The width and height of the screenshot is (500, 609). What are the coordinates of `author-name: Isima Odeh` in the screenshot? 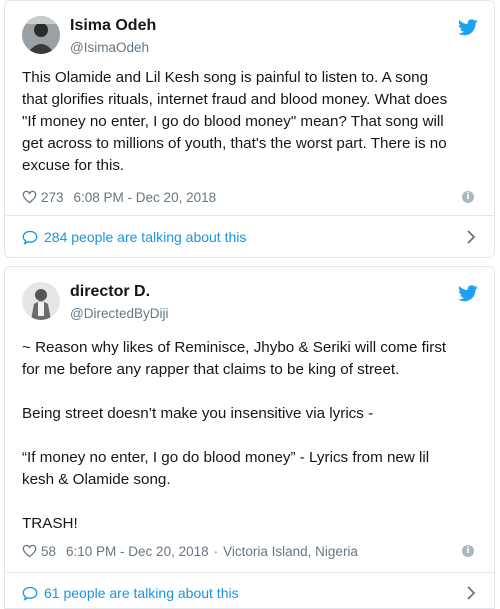 It's located at (113, 26).